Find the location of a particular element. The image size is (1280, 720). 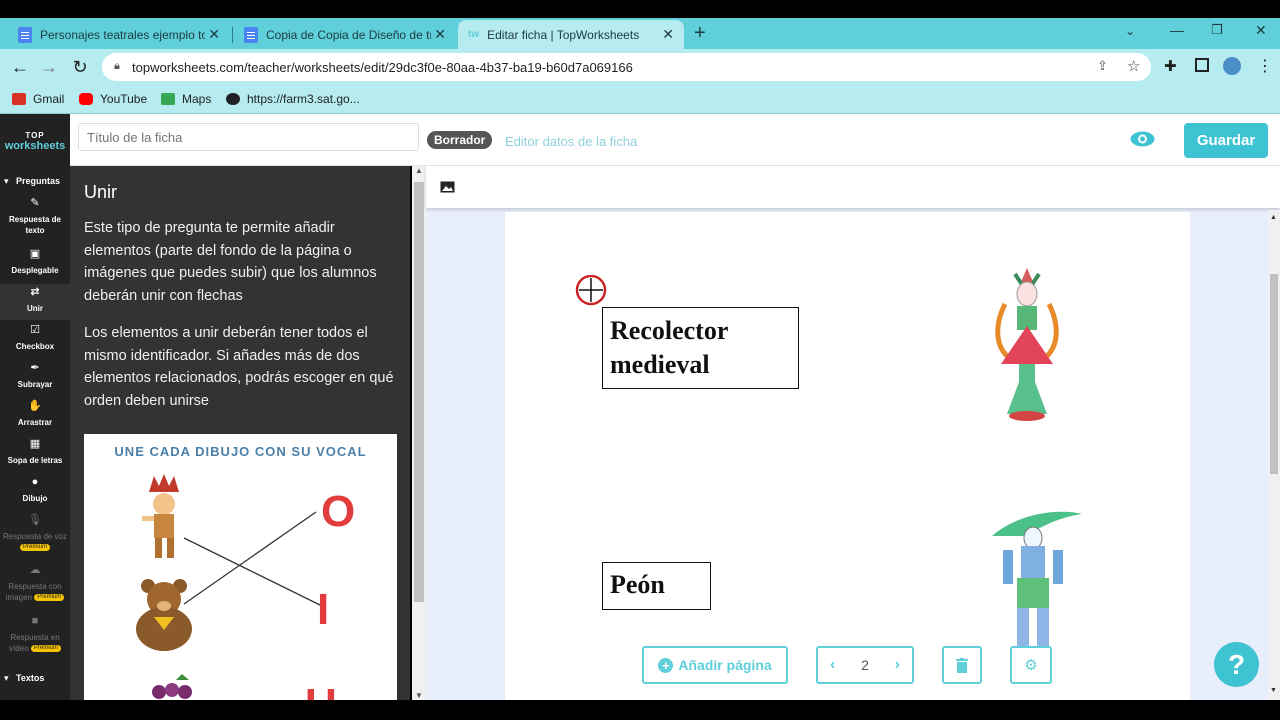

menu-dots-icon: ⋮ is located at coordinates (1265, 66).